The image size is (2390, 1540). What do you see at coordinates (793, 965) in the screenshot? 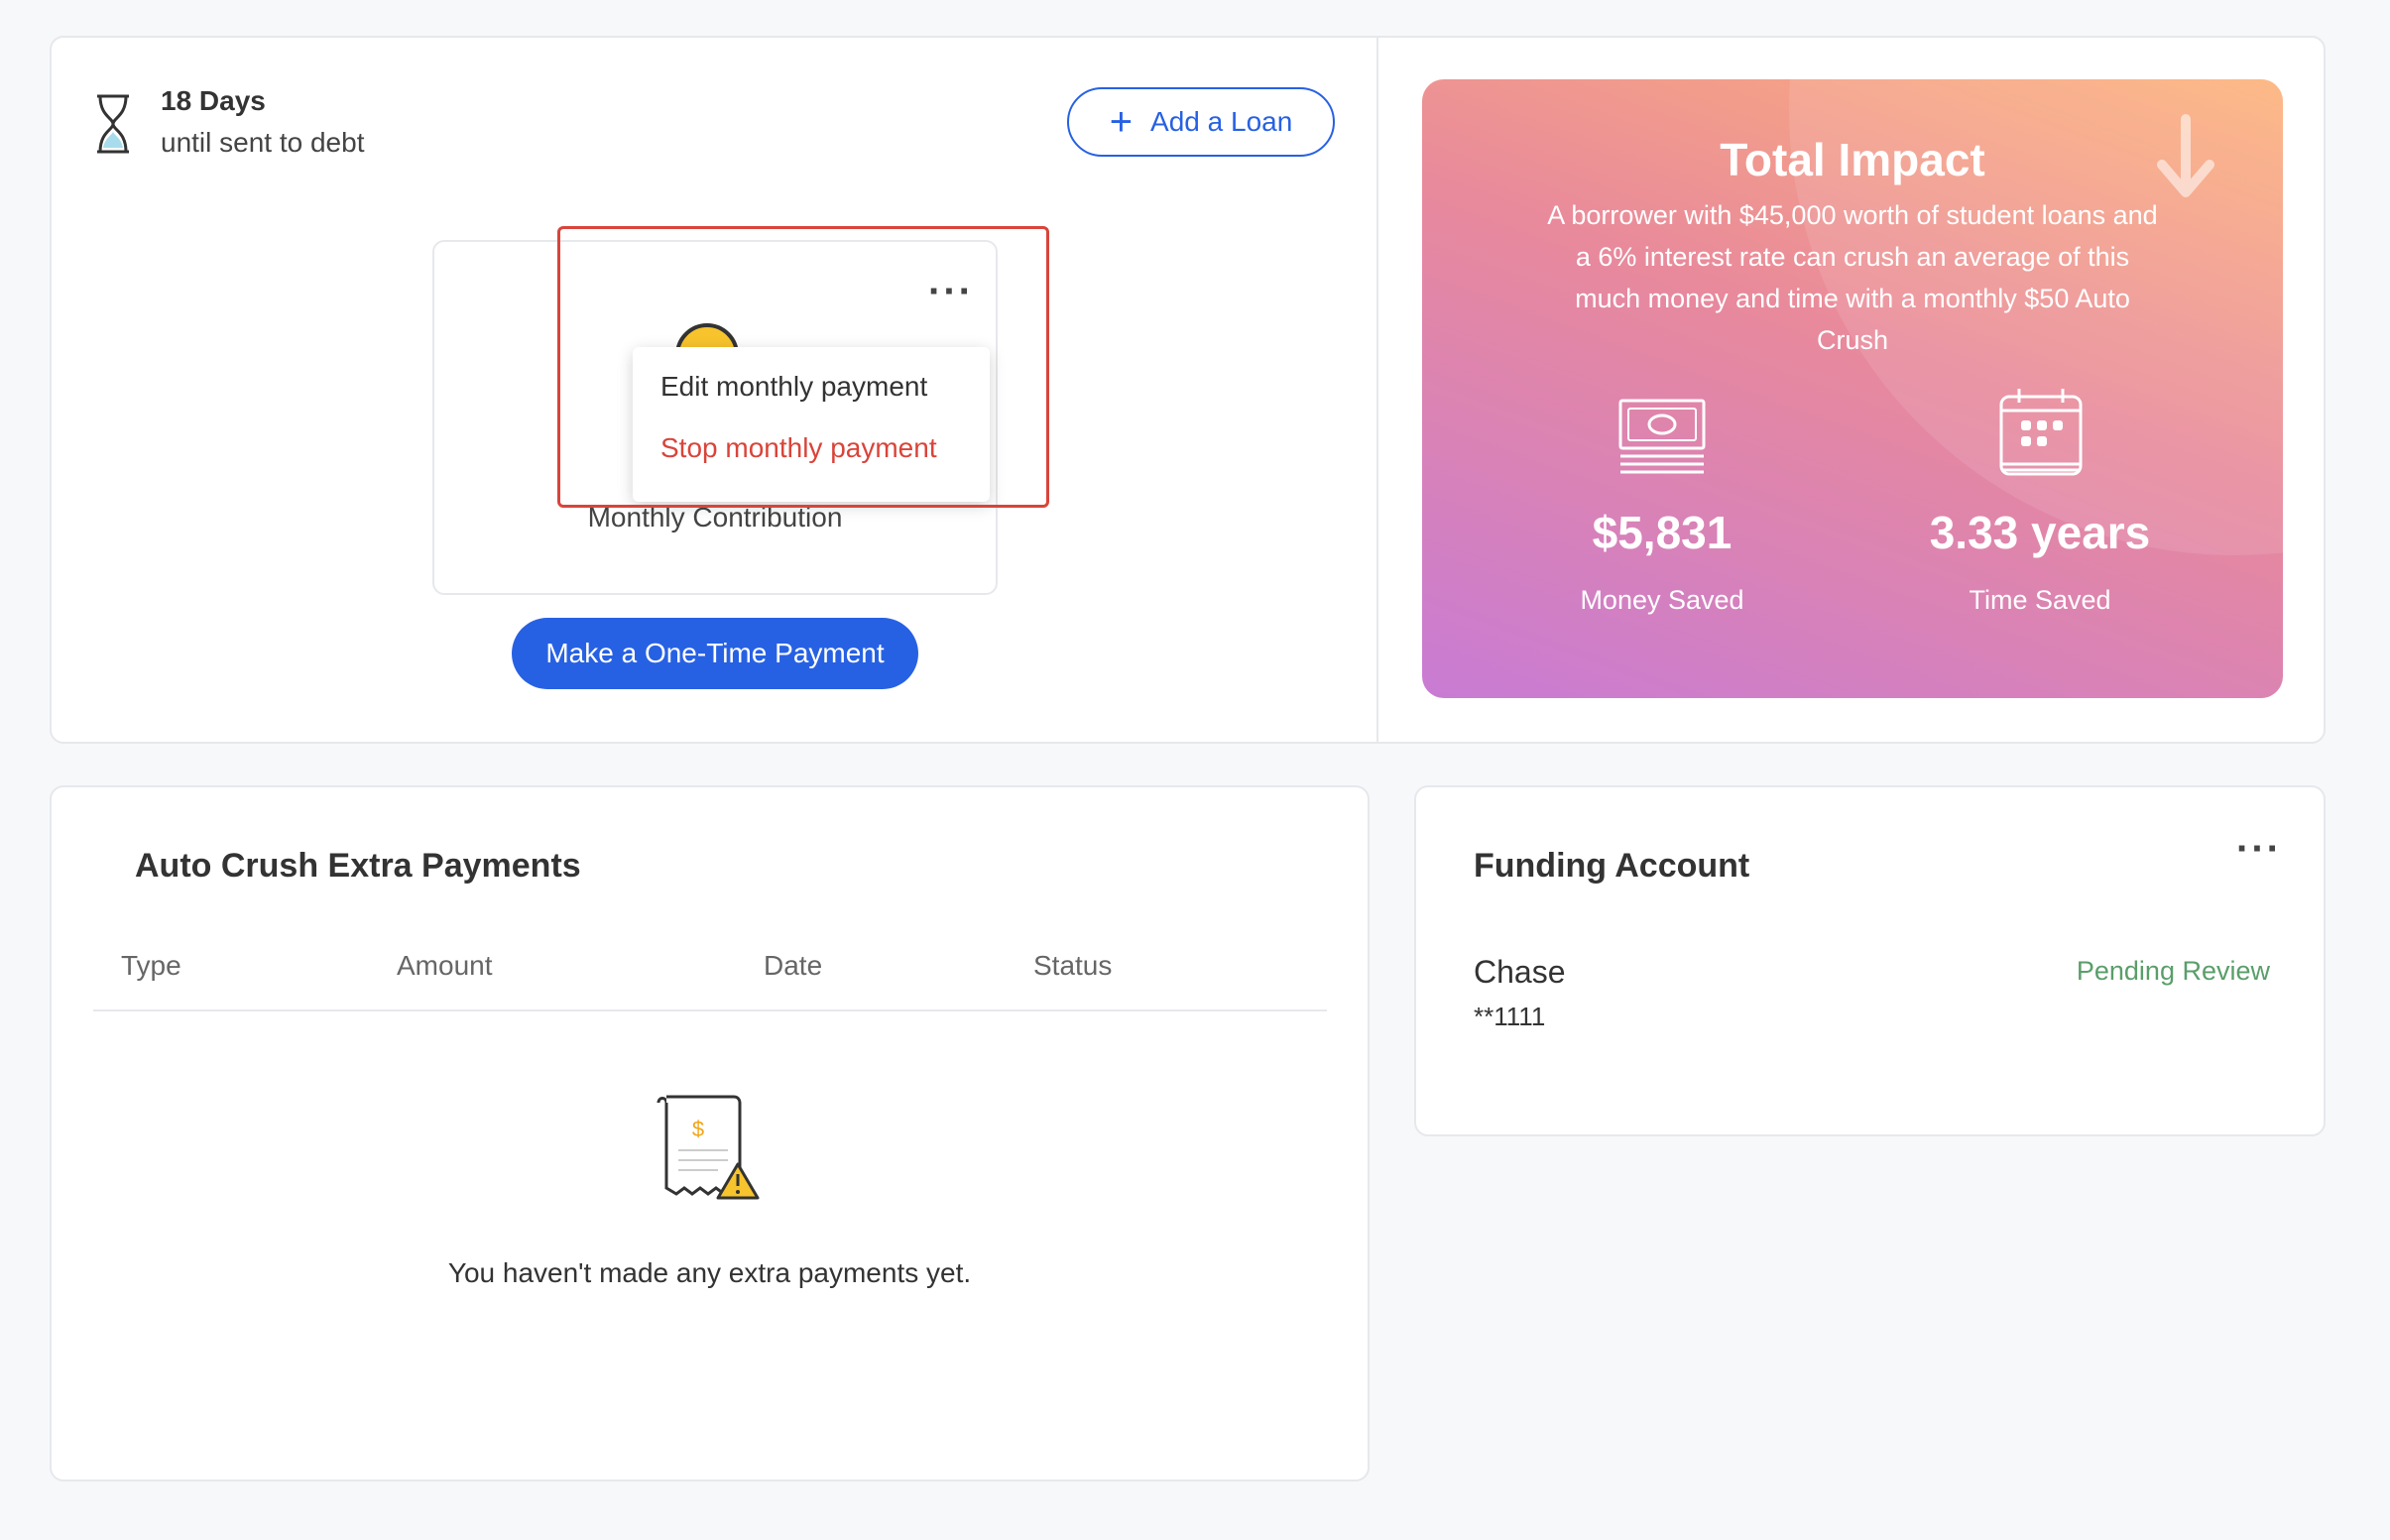
I see `column-header-date: Date` at bounding box center [793, 965].